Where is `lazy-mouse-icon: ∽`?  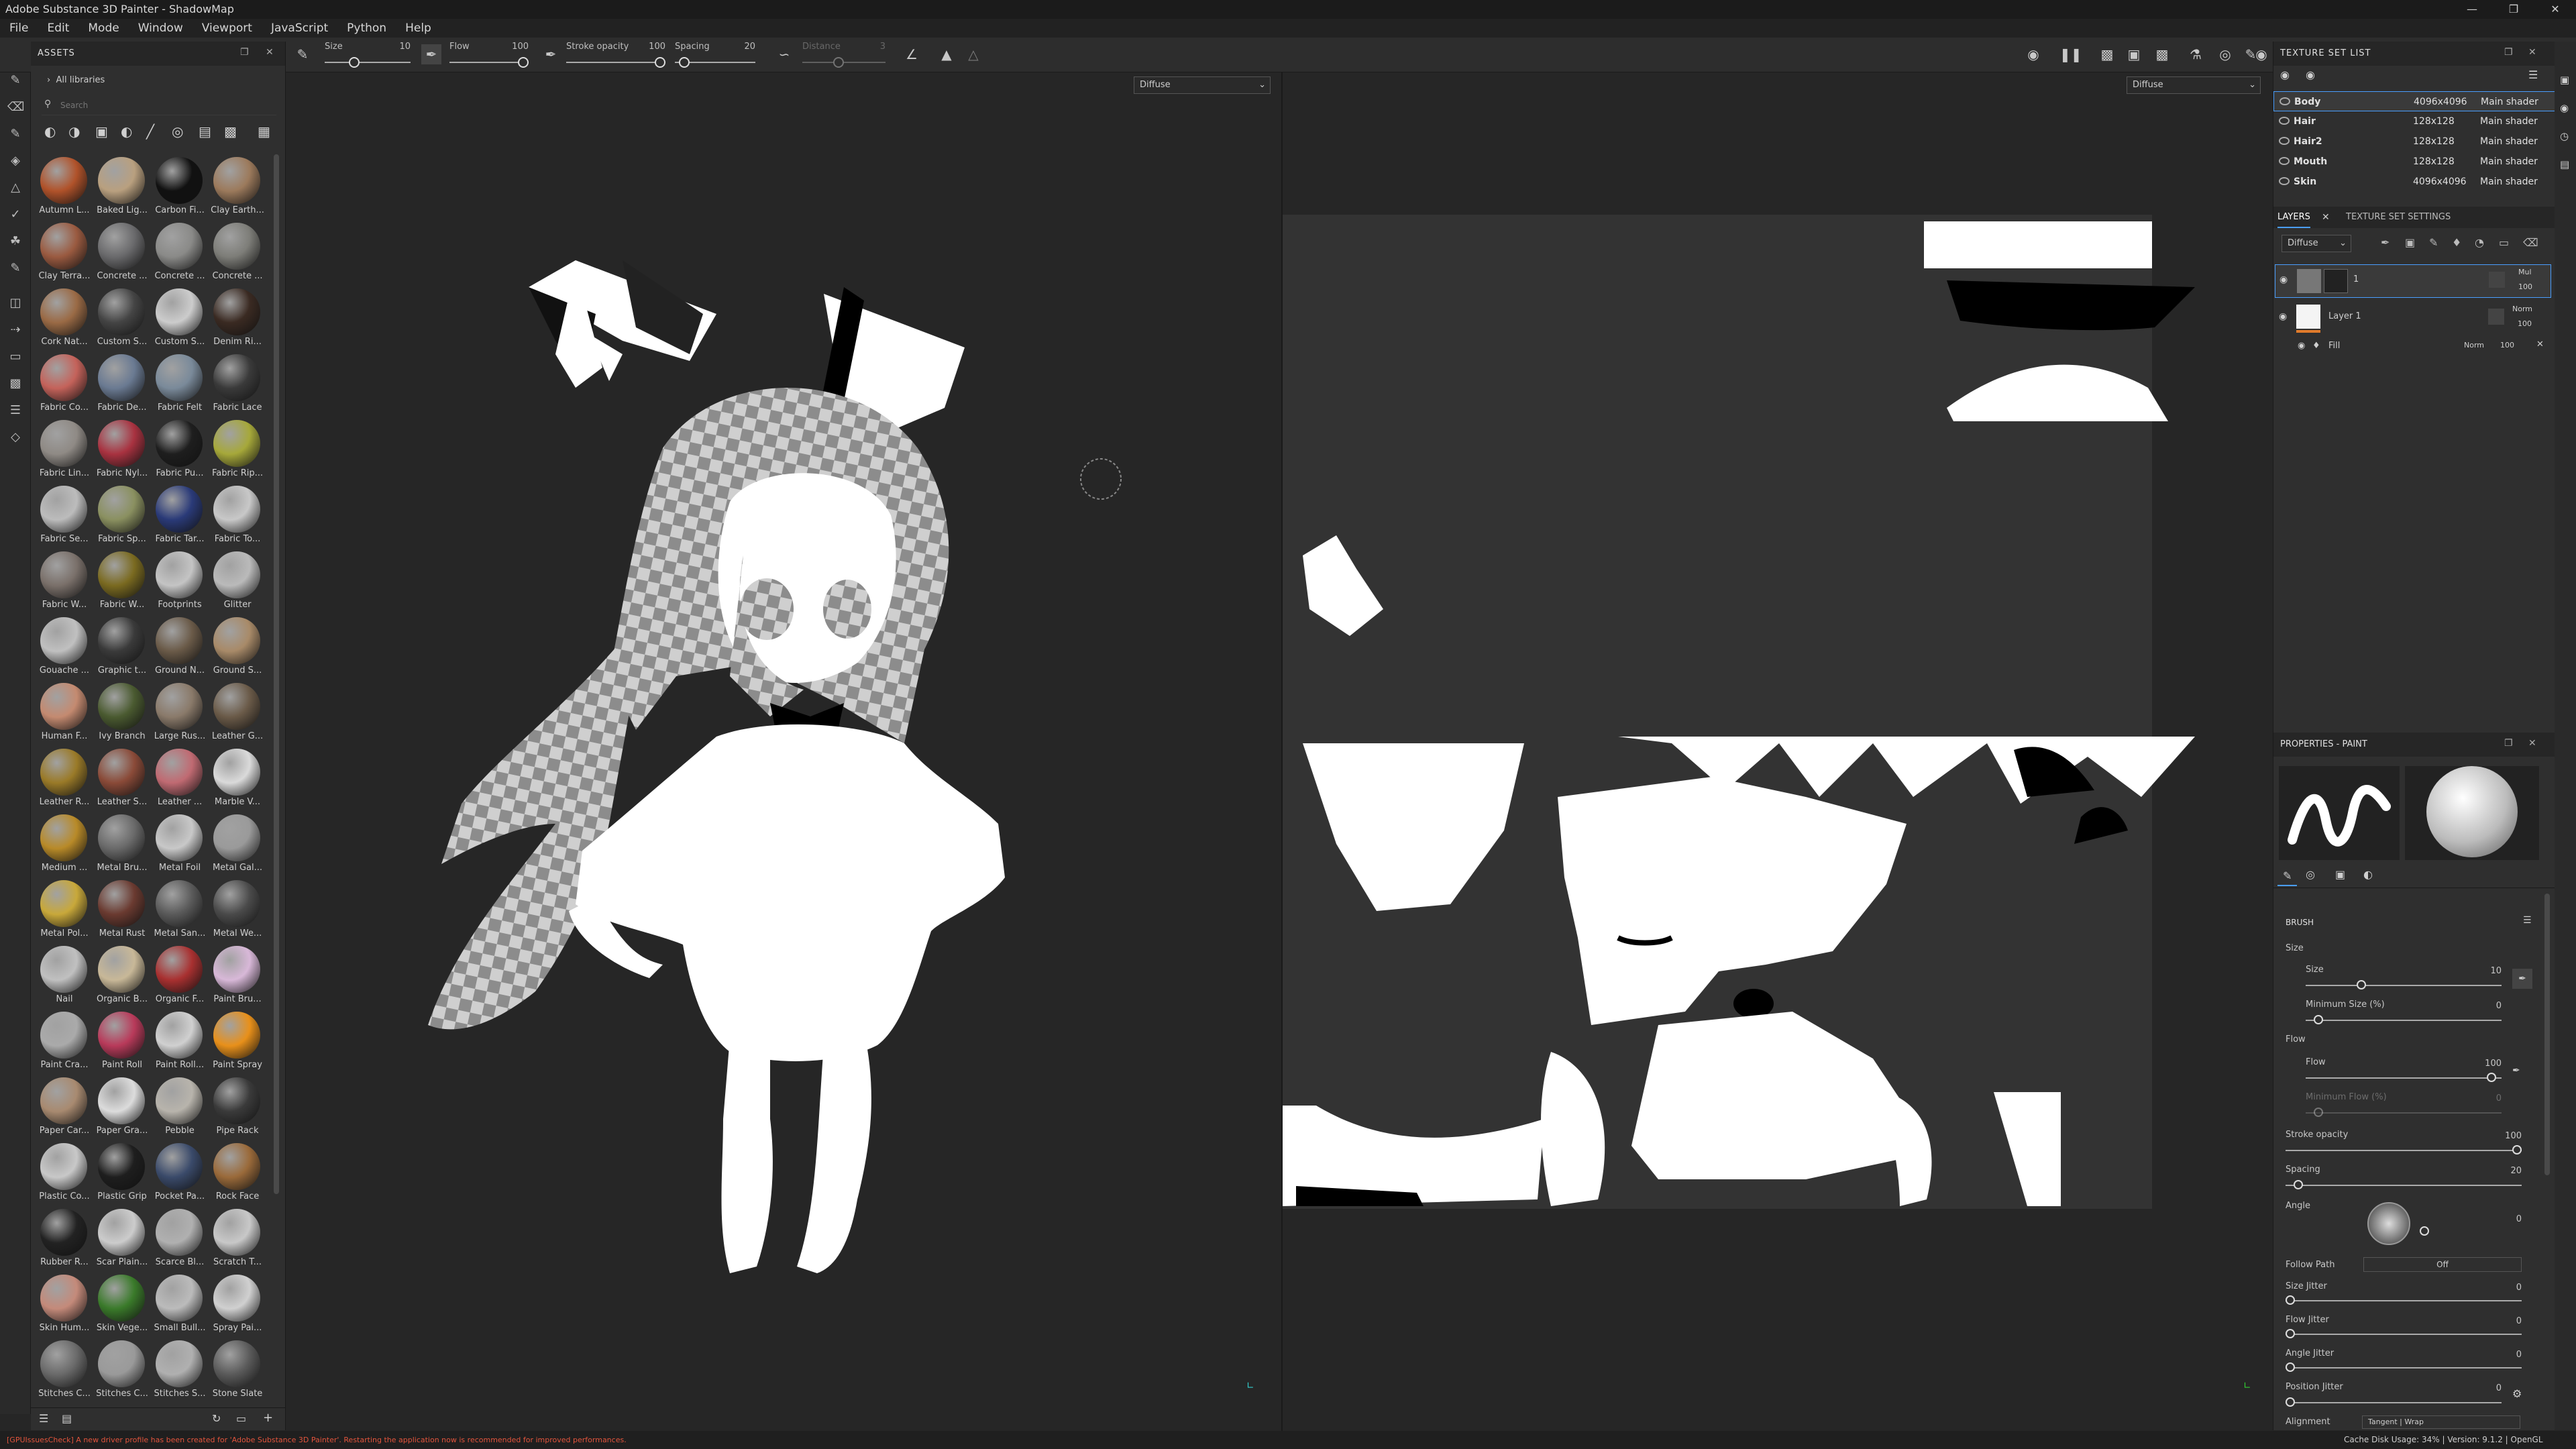 lazy-mouse-icon: ∽ is located at coordinates (784, 54).